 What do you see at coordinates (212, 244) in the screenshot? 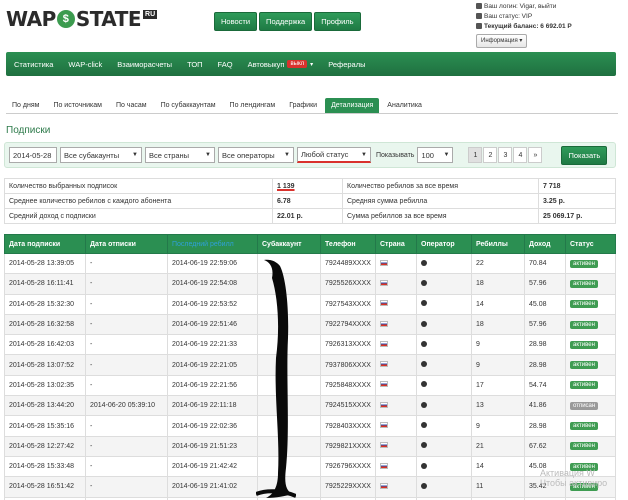
I see `col-last-rebill: Последний ребилл` at bounding box center [212, 244].